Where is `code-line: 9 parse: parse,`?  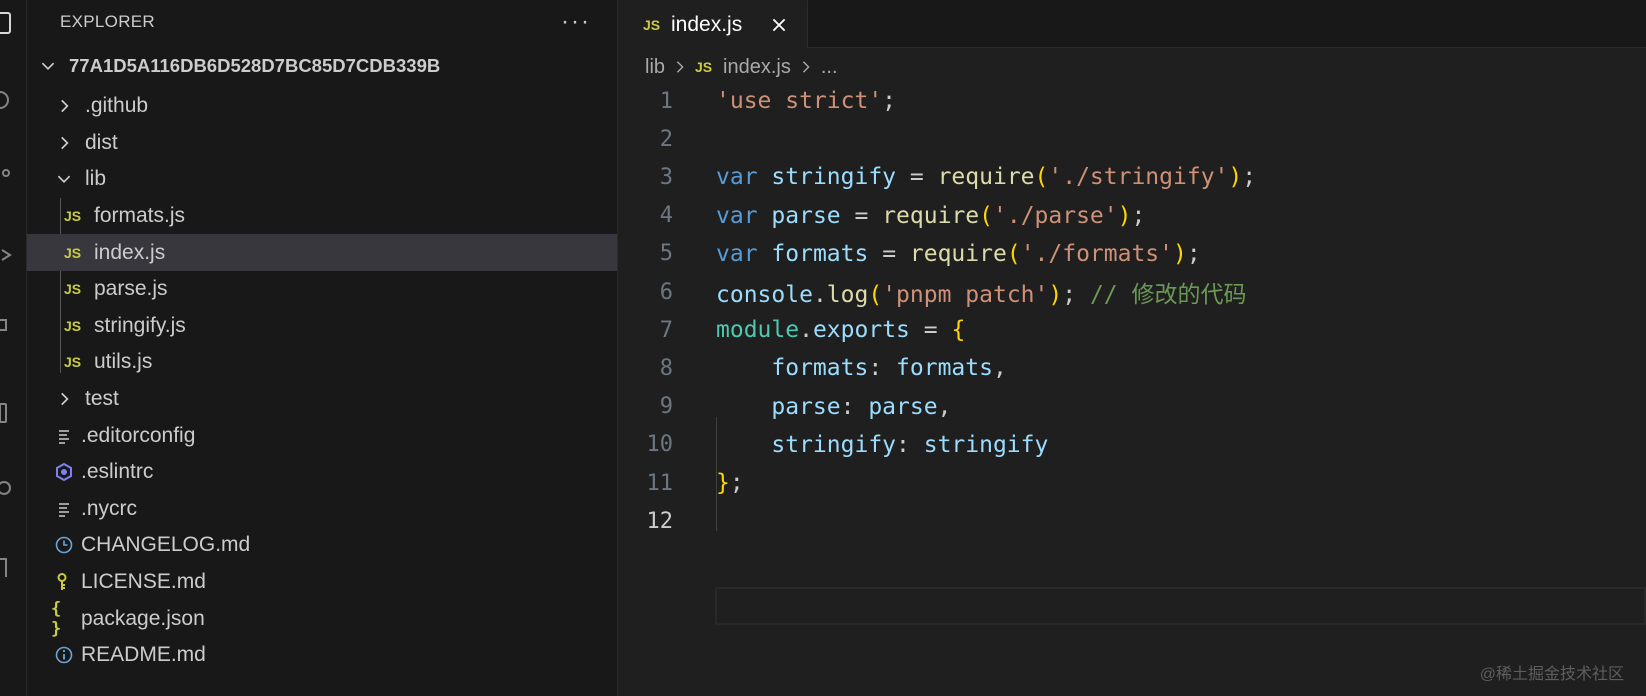
code-line: 9 parse: parse, is located at coordinates (1132, 407).